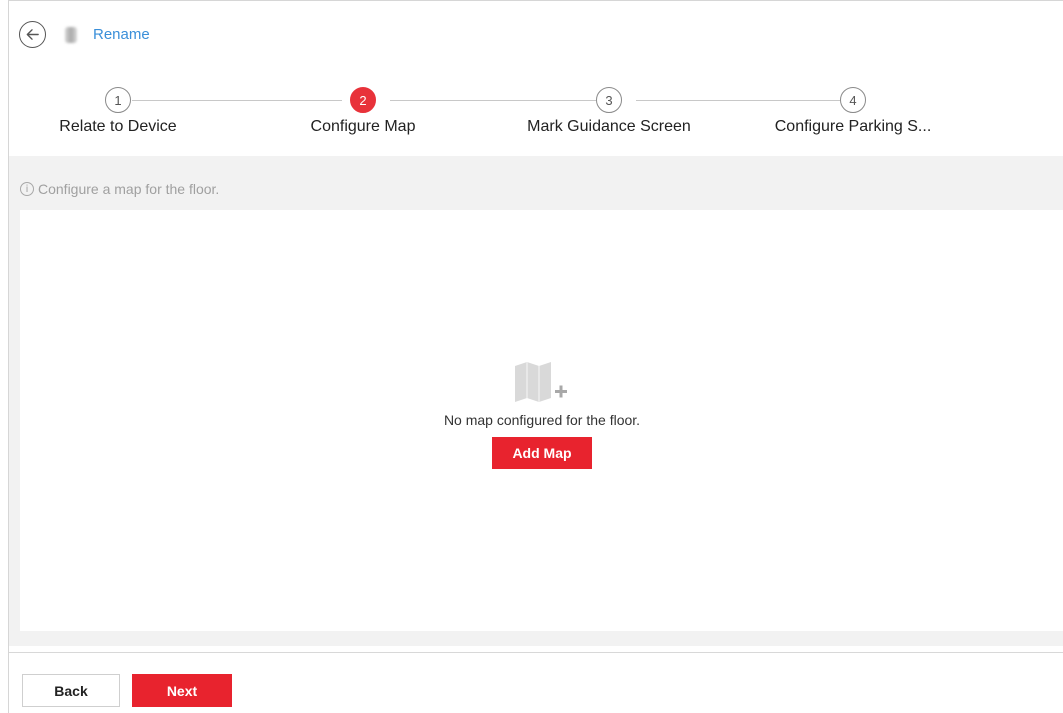 Image resolution: width=1063 pixels, height=713 pixels. What do you see at coordinates (542, 453) in the screenshot?
I see `add-map-button: Add Map` at bounding box center [542, 453].